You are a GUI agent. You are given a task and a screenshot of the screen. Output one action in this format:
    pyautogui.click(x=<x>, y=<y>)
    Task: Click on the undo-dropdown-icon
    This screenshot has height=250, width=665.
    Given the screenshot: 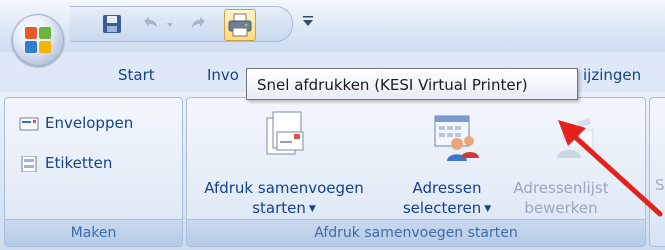 What is the action you would take?
    pyautogui.click(x=170, y=25)
    